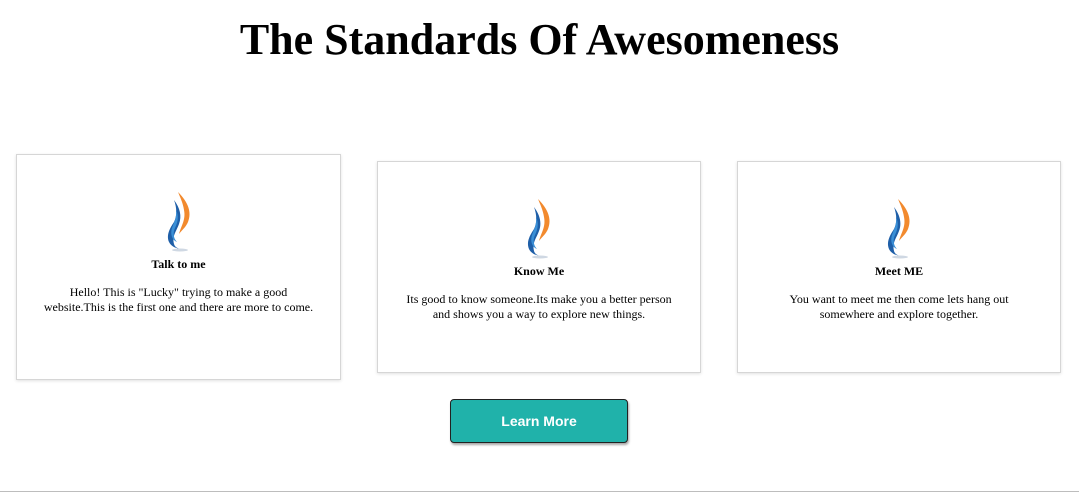  What do you see at coordinates (539, 491) in the screenshot?
I see `divider` at bounding box center [539, 491].